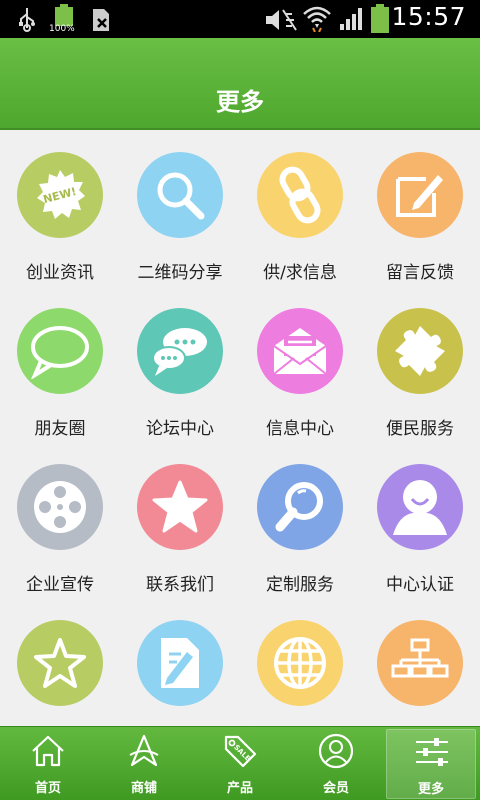 The width and height of the screenshot is (480, 800). I want to click on grid-item-label: 供/求信息, so click(300, 273).